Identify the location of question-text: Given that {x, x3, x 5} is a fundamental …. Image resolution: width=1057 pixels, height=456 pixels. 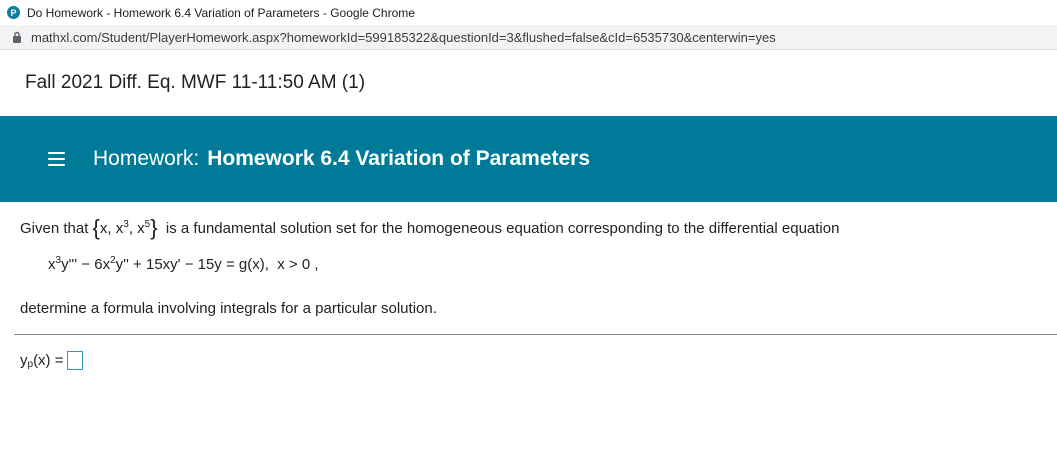
(530, 230).